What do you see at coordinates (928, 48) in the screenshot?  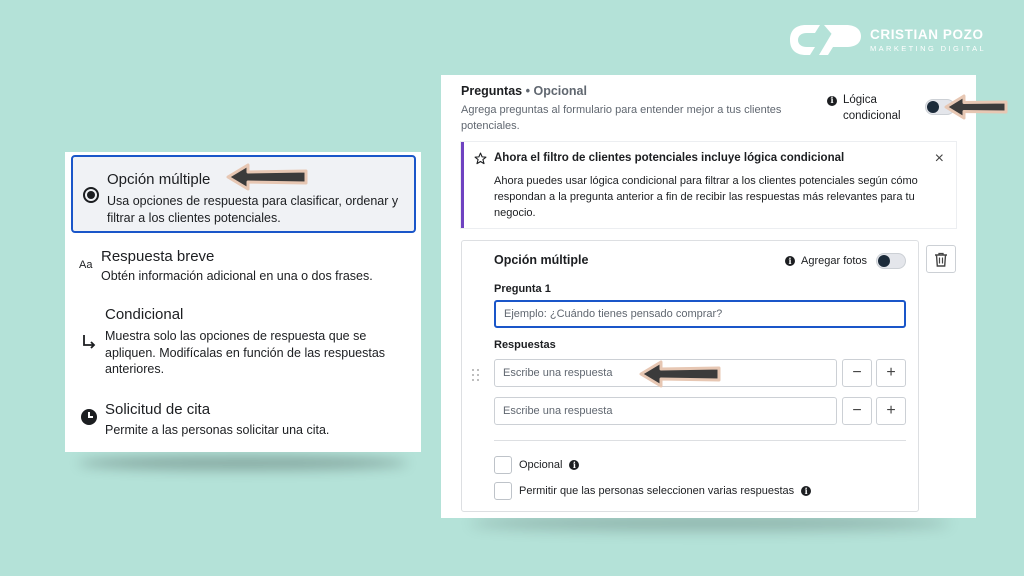 I see `brand-subtitle: MARKETING DIGITAL` at bounding box center [928, 48].